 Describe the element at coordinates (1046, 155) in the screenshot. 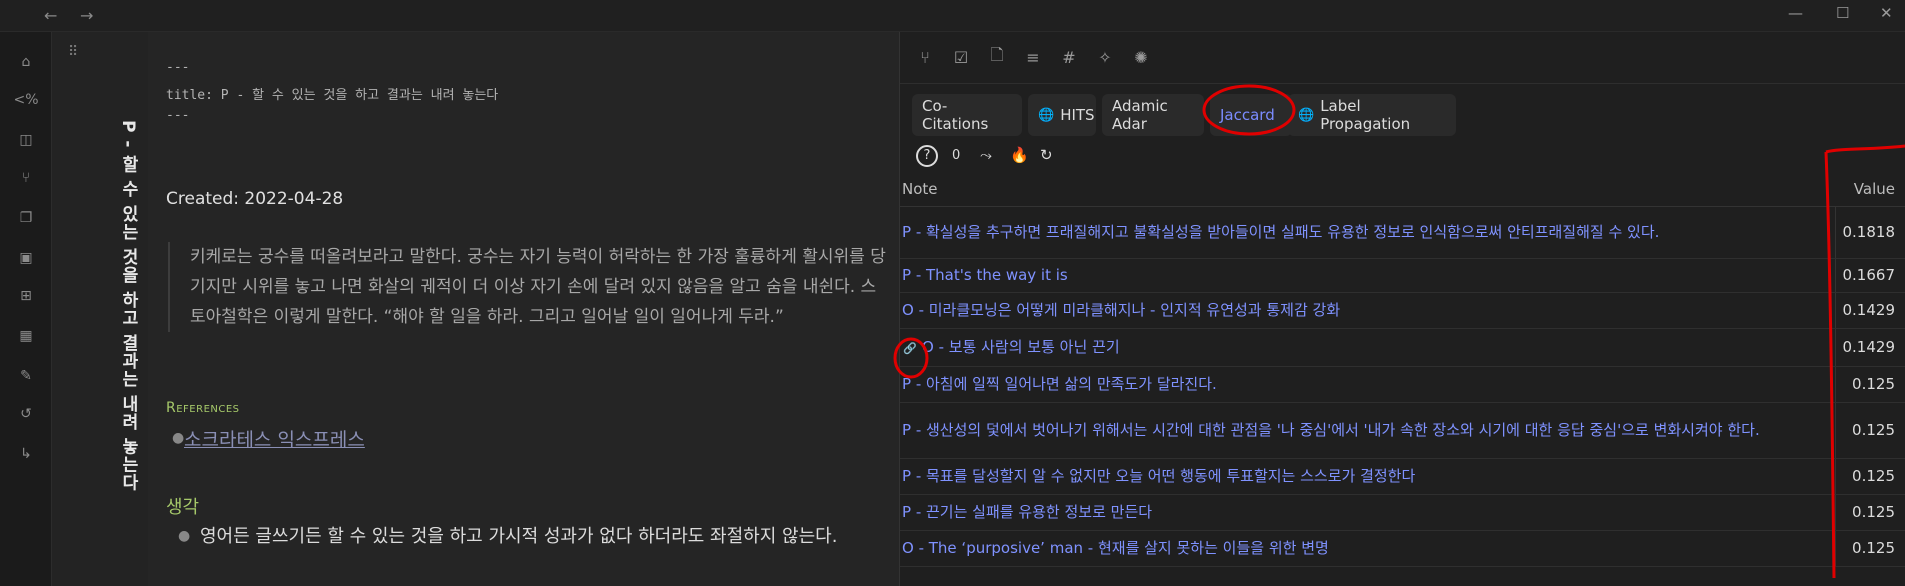

I see `refresh-icon: ↻` at that location.